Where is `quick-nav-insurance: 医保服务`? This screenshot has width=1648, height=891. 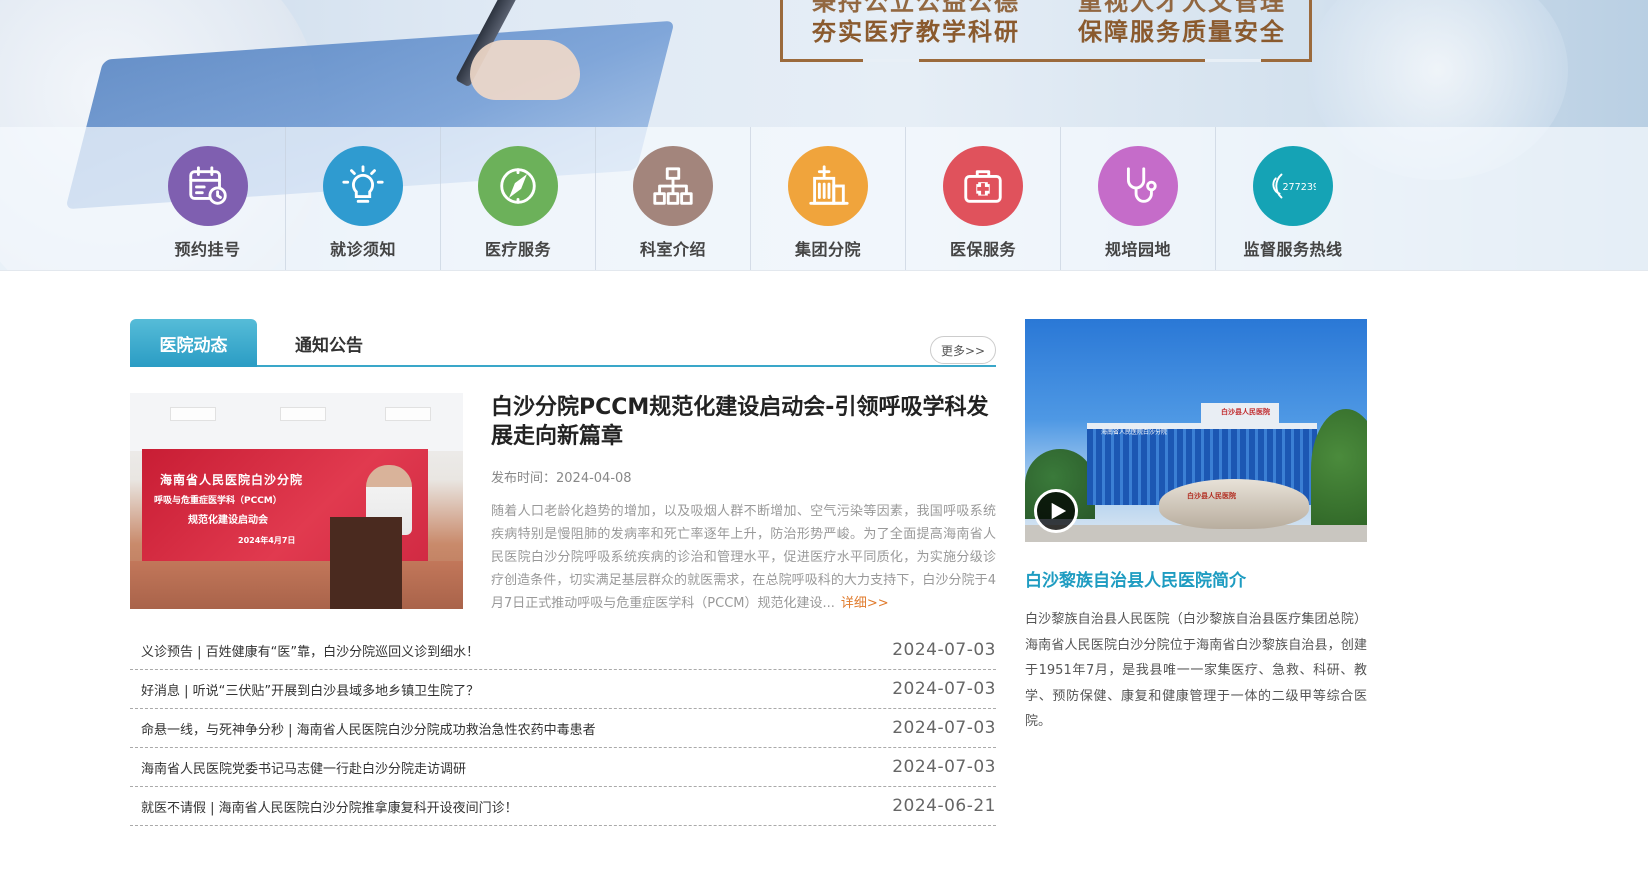
quick-nav-insurance: 医保服务 is located at coordinates (982, 198).